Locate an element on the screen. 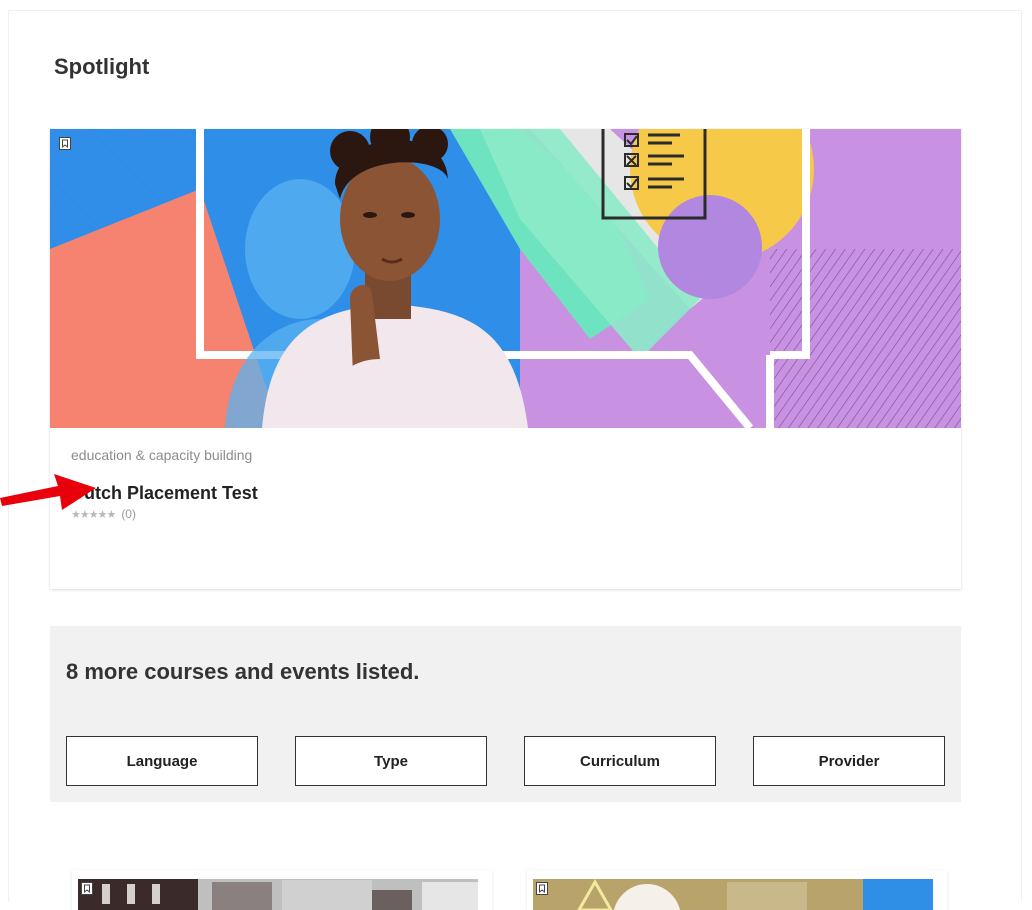 The image size is (1032, 910). curriculum-filter-button: Curriculum is located at coordinates (620, 761).